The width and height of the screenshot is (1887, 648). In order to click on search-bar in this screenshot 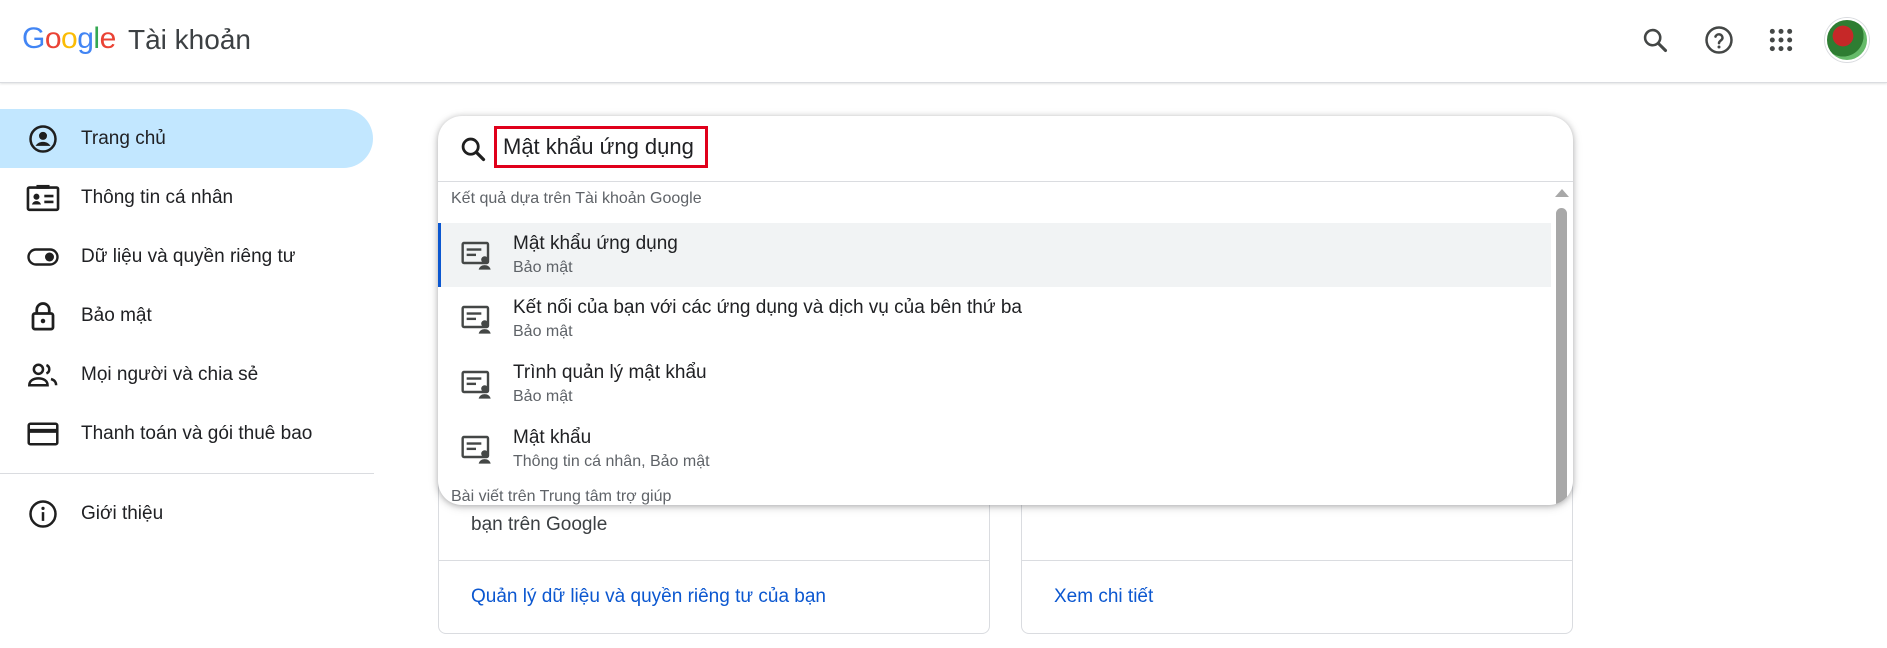, I will do `click(1005, 149)`.